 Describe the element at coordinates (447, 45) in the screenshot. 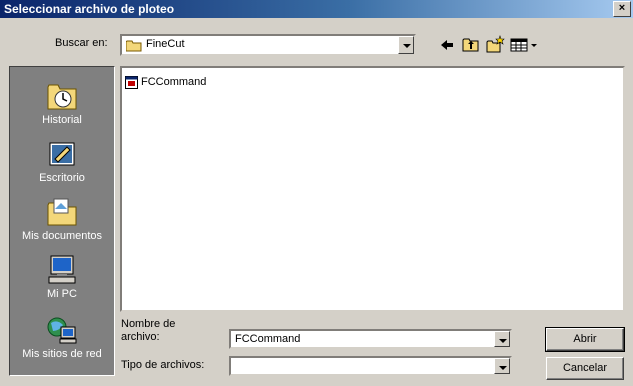

I see `back-arrow-icon` at that location.